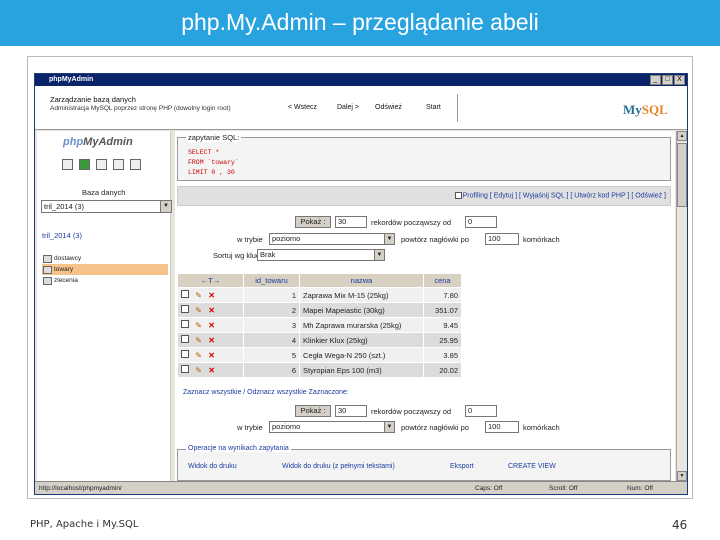 Image resolution: width=720 pixels, height=540 pixels. I want to click on forward-button: Dalej >, so click(348, 107).